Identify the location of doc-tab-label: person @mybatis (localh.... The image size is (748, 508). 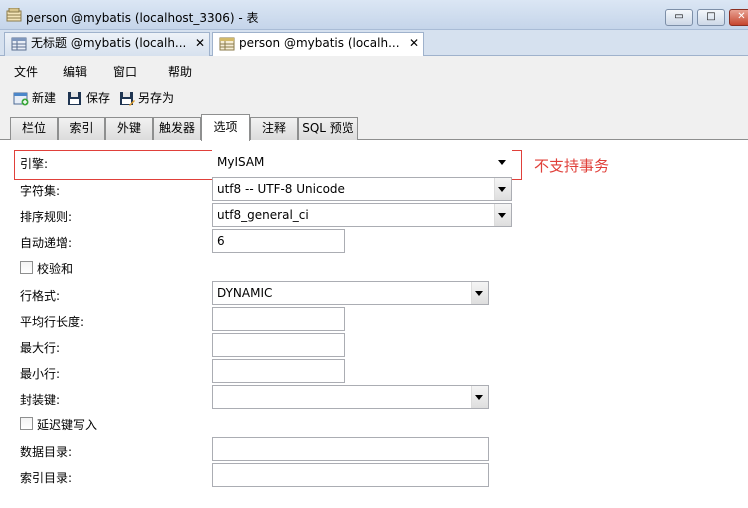
(319, 43).